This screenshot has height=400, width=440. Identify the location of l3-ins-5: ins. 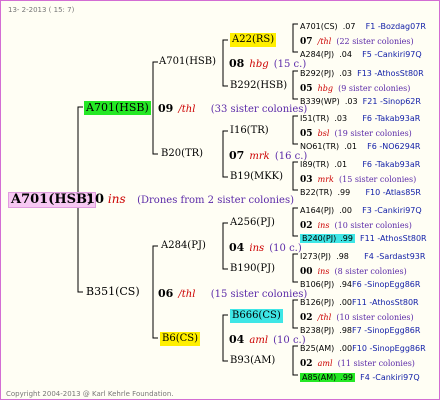
(323, 271).